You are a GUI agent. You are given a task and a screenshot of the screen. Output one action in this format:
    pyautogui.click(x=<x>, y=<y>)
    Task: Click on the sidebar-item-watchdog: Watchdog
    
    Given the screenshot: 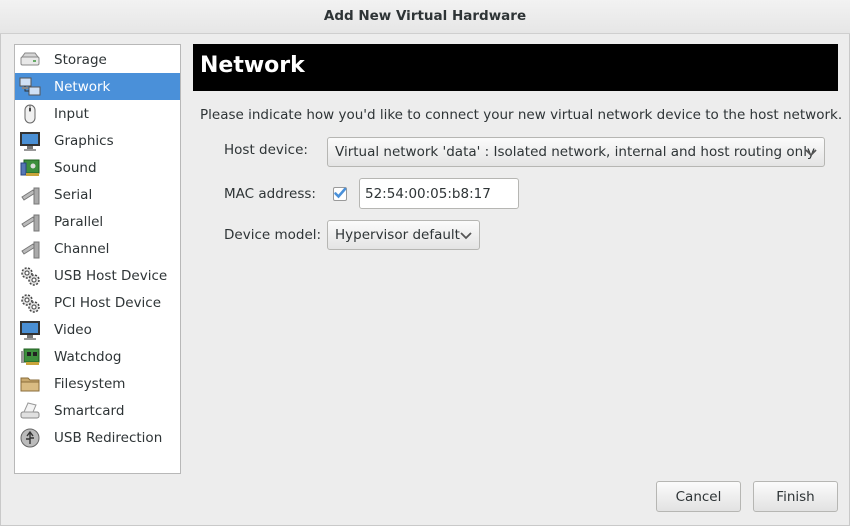 What is the action you would take?
    pyautogui.click(x=97, y=356)
    